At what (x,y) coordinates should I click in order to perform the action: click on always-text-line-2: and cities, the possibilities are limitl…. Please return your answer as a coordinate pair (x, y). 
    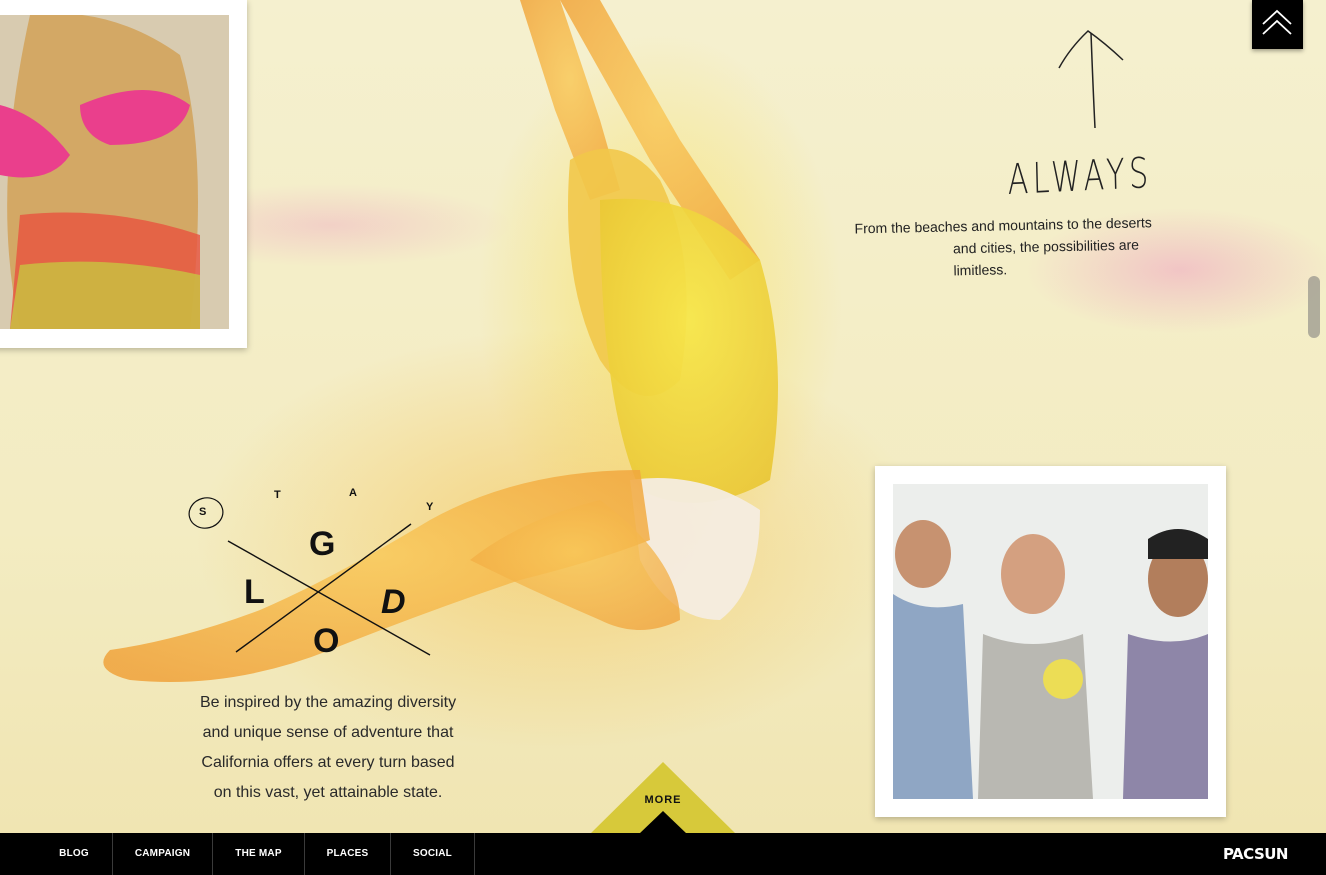
    Looking at the image, I should click on (1046, 257).